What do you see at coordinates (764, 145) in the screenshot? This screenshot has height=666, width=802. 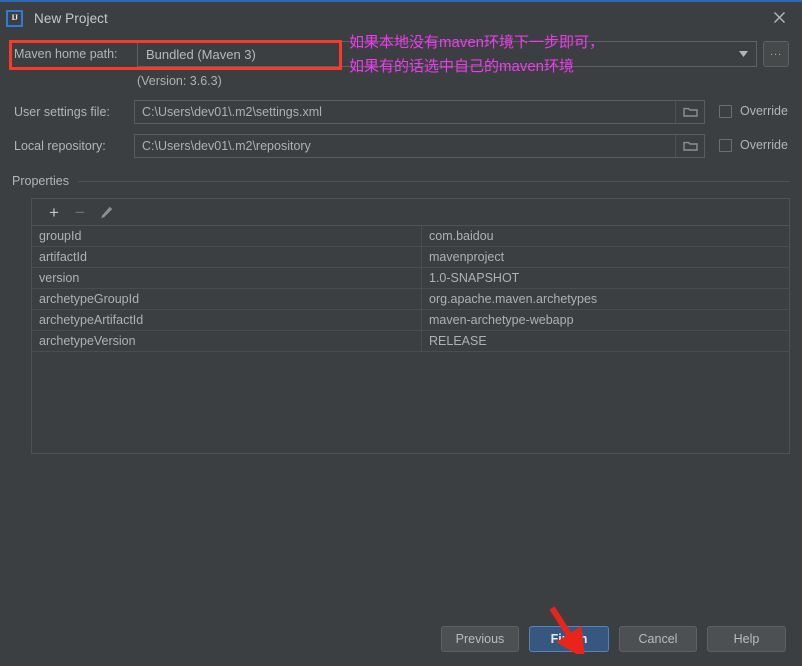 I see `local-repository-override-label: Override` at bounding box center [764, 145].